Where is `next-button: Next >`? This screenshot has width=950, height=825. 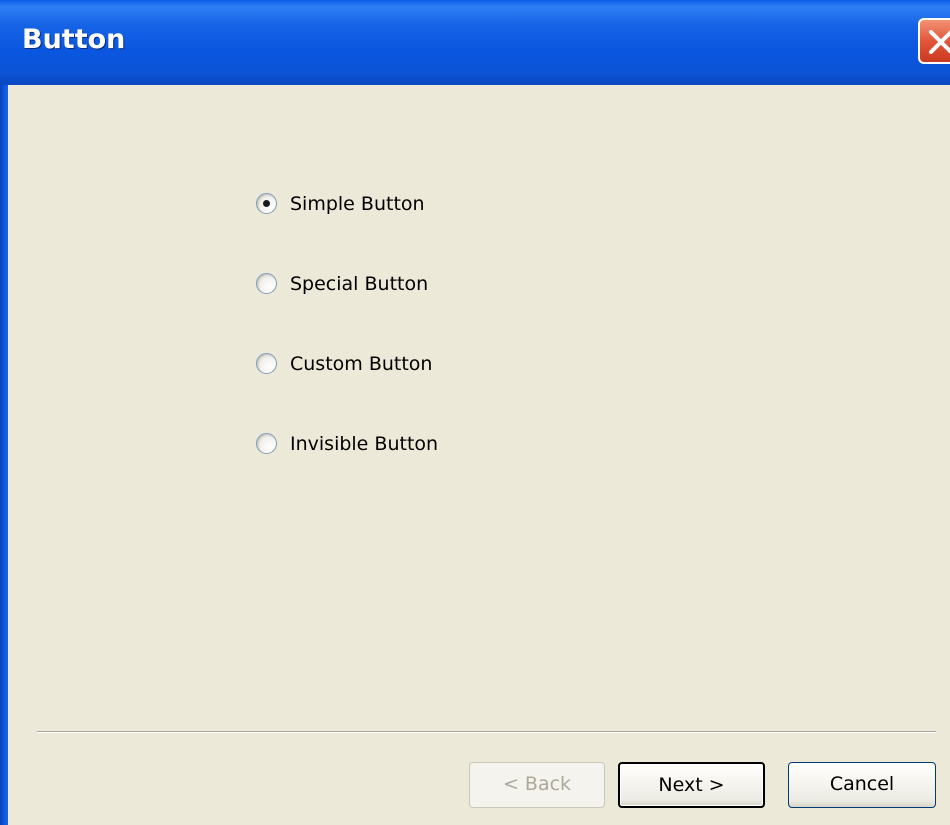 next-button: Next > is located at coordinates (691, 785).